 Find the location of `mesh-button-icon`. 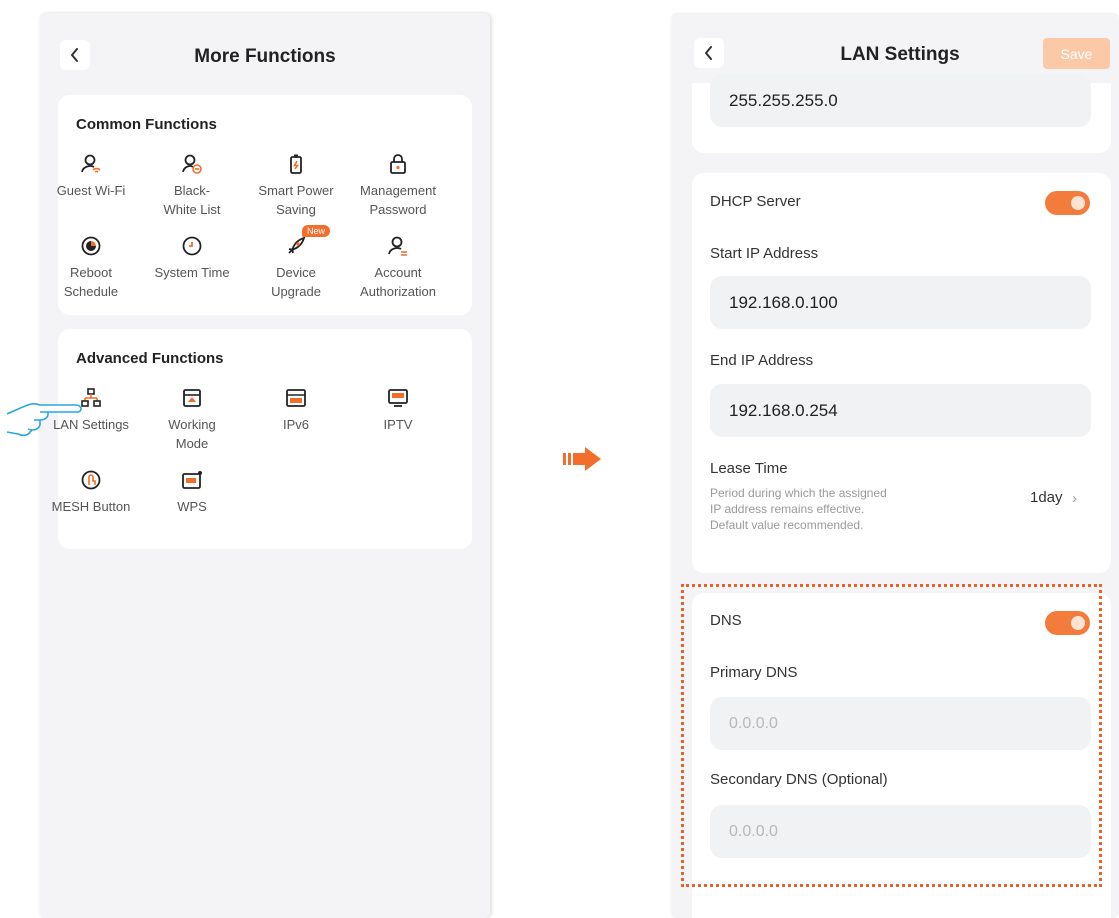

mesh-button-icon is located at coordinates (91, 480).